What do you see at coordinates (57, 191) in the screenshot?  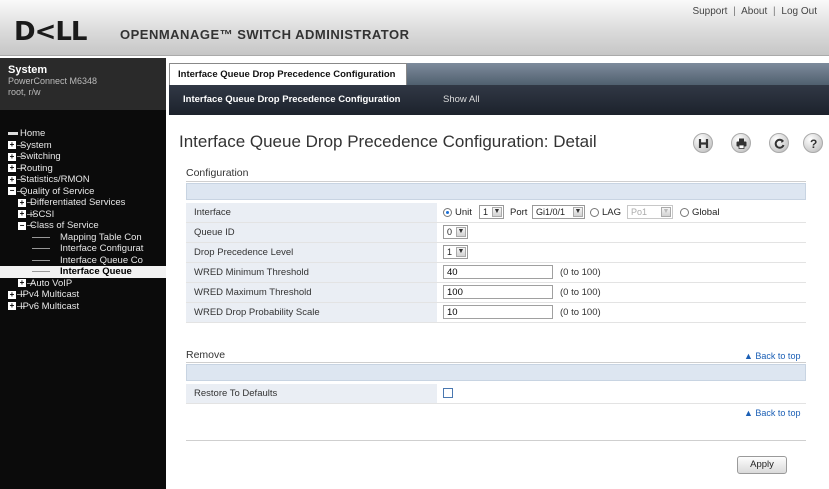 I see `nav-item-label: Quality of Service` at bounding box center [57, 191].